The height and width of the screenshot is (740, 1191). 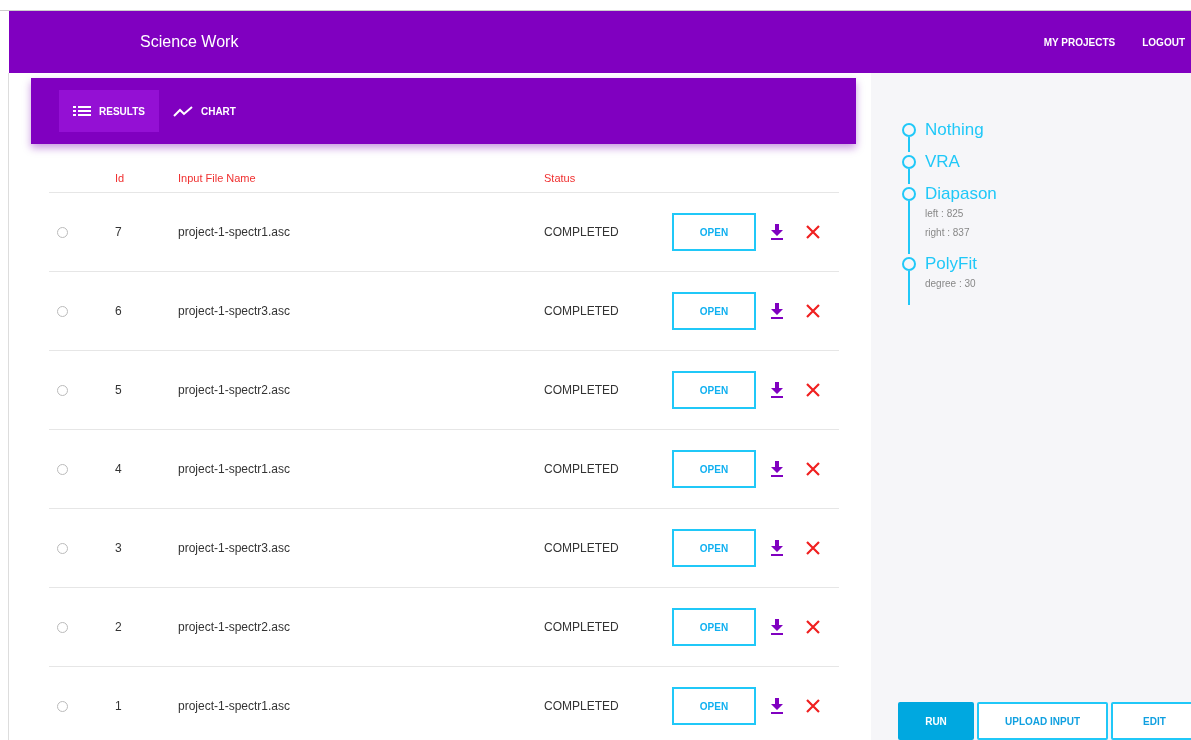 I want to click on app-title: Science Work, so click(x=190, y=42).